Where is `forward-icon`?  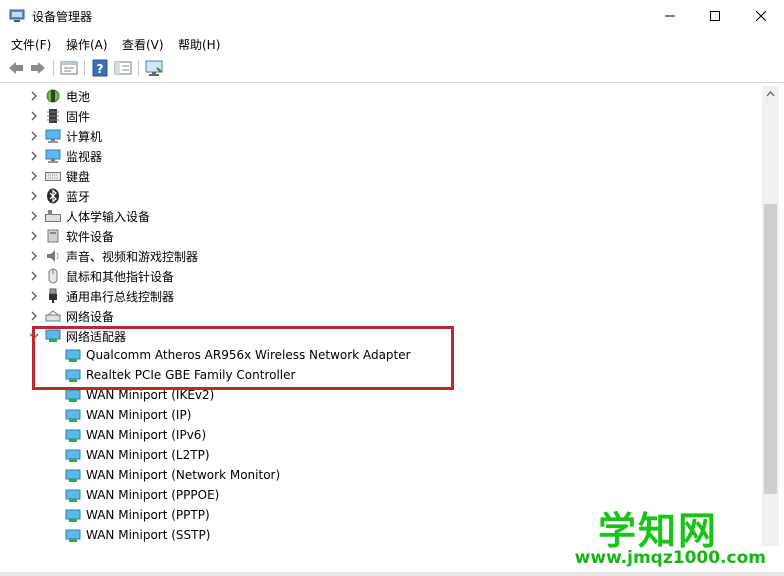 forward-icon is located at coordinates (38, 68).